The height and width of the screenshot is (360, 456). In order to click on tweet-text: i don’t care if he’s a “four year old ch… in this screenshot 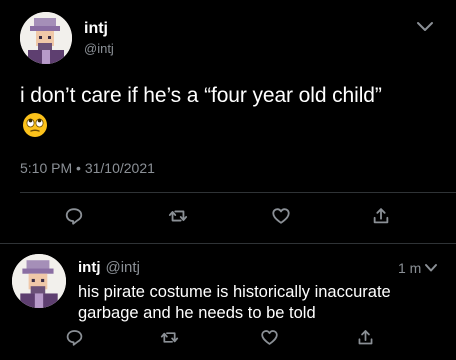, I will do `click(201, 95)`.